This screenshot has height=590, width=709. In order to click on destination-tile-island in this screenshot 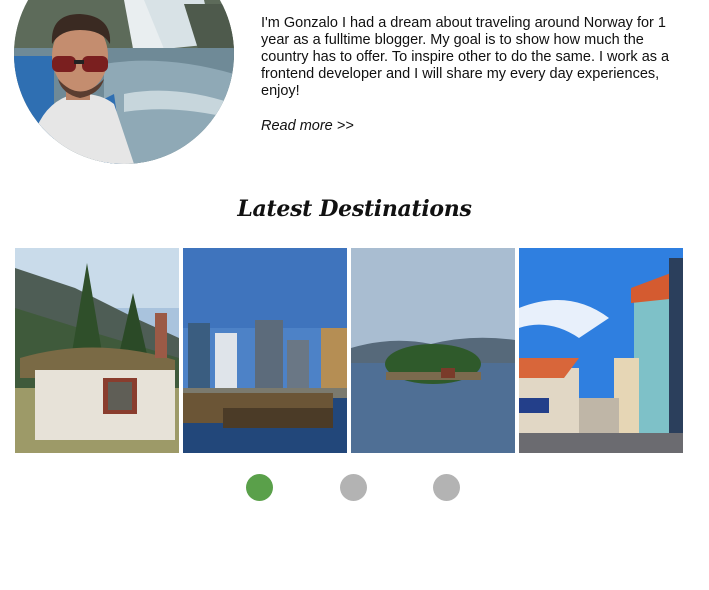, I will do `click(433, 350)`.